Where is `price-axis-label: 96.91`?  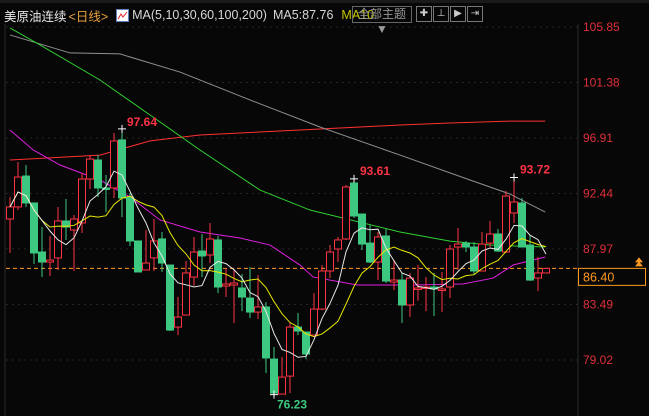
price-axis-label: 96.91 is located at coordinates (598, 138).